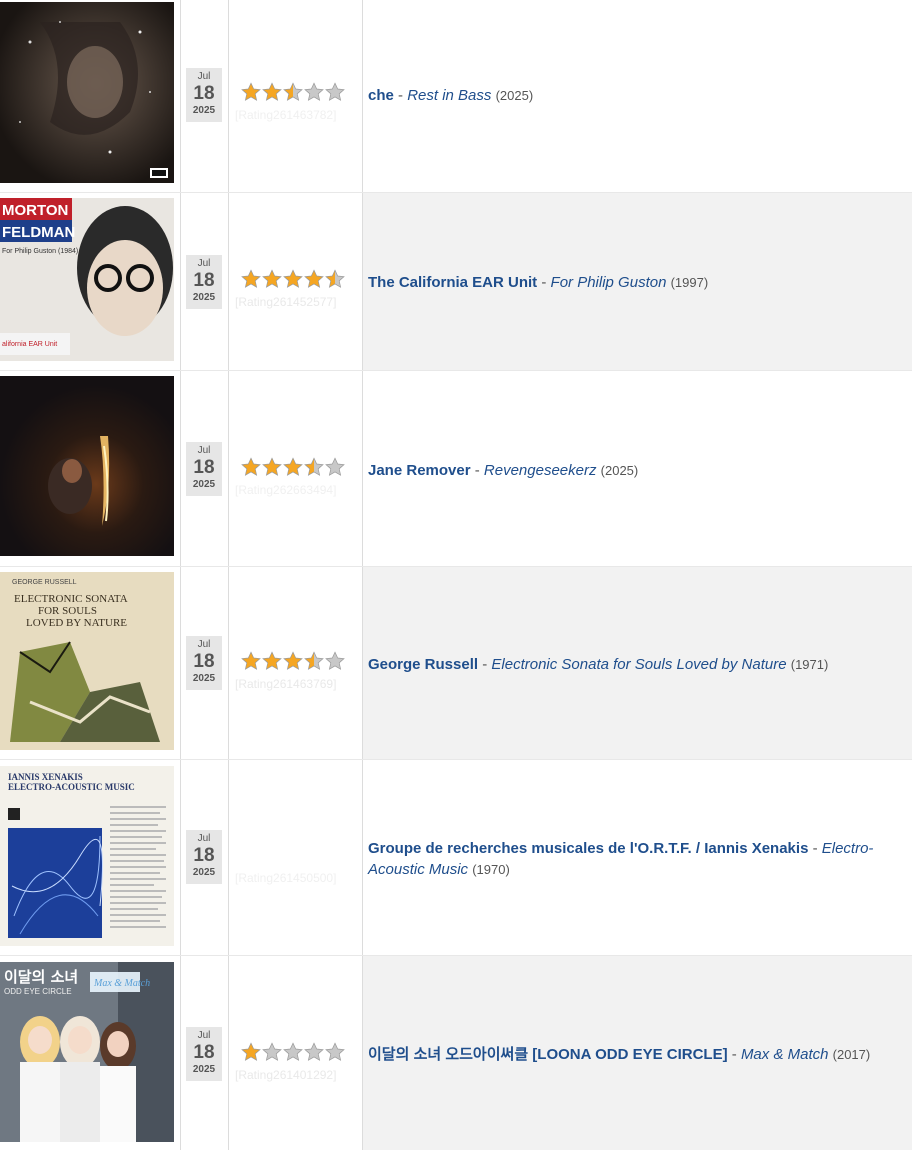  What do you see at coordinates (449, 95) in the screenshot?
I see `album-link: Rest in Bass` at bounding box center [449, 95].